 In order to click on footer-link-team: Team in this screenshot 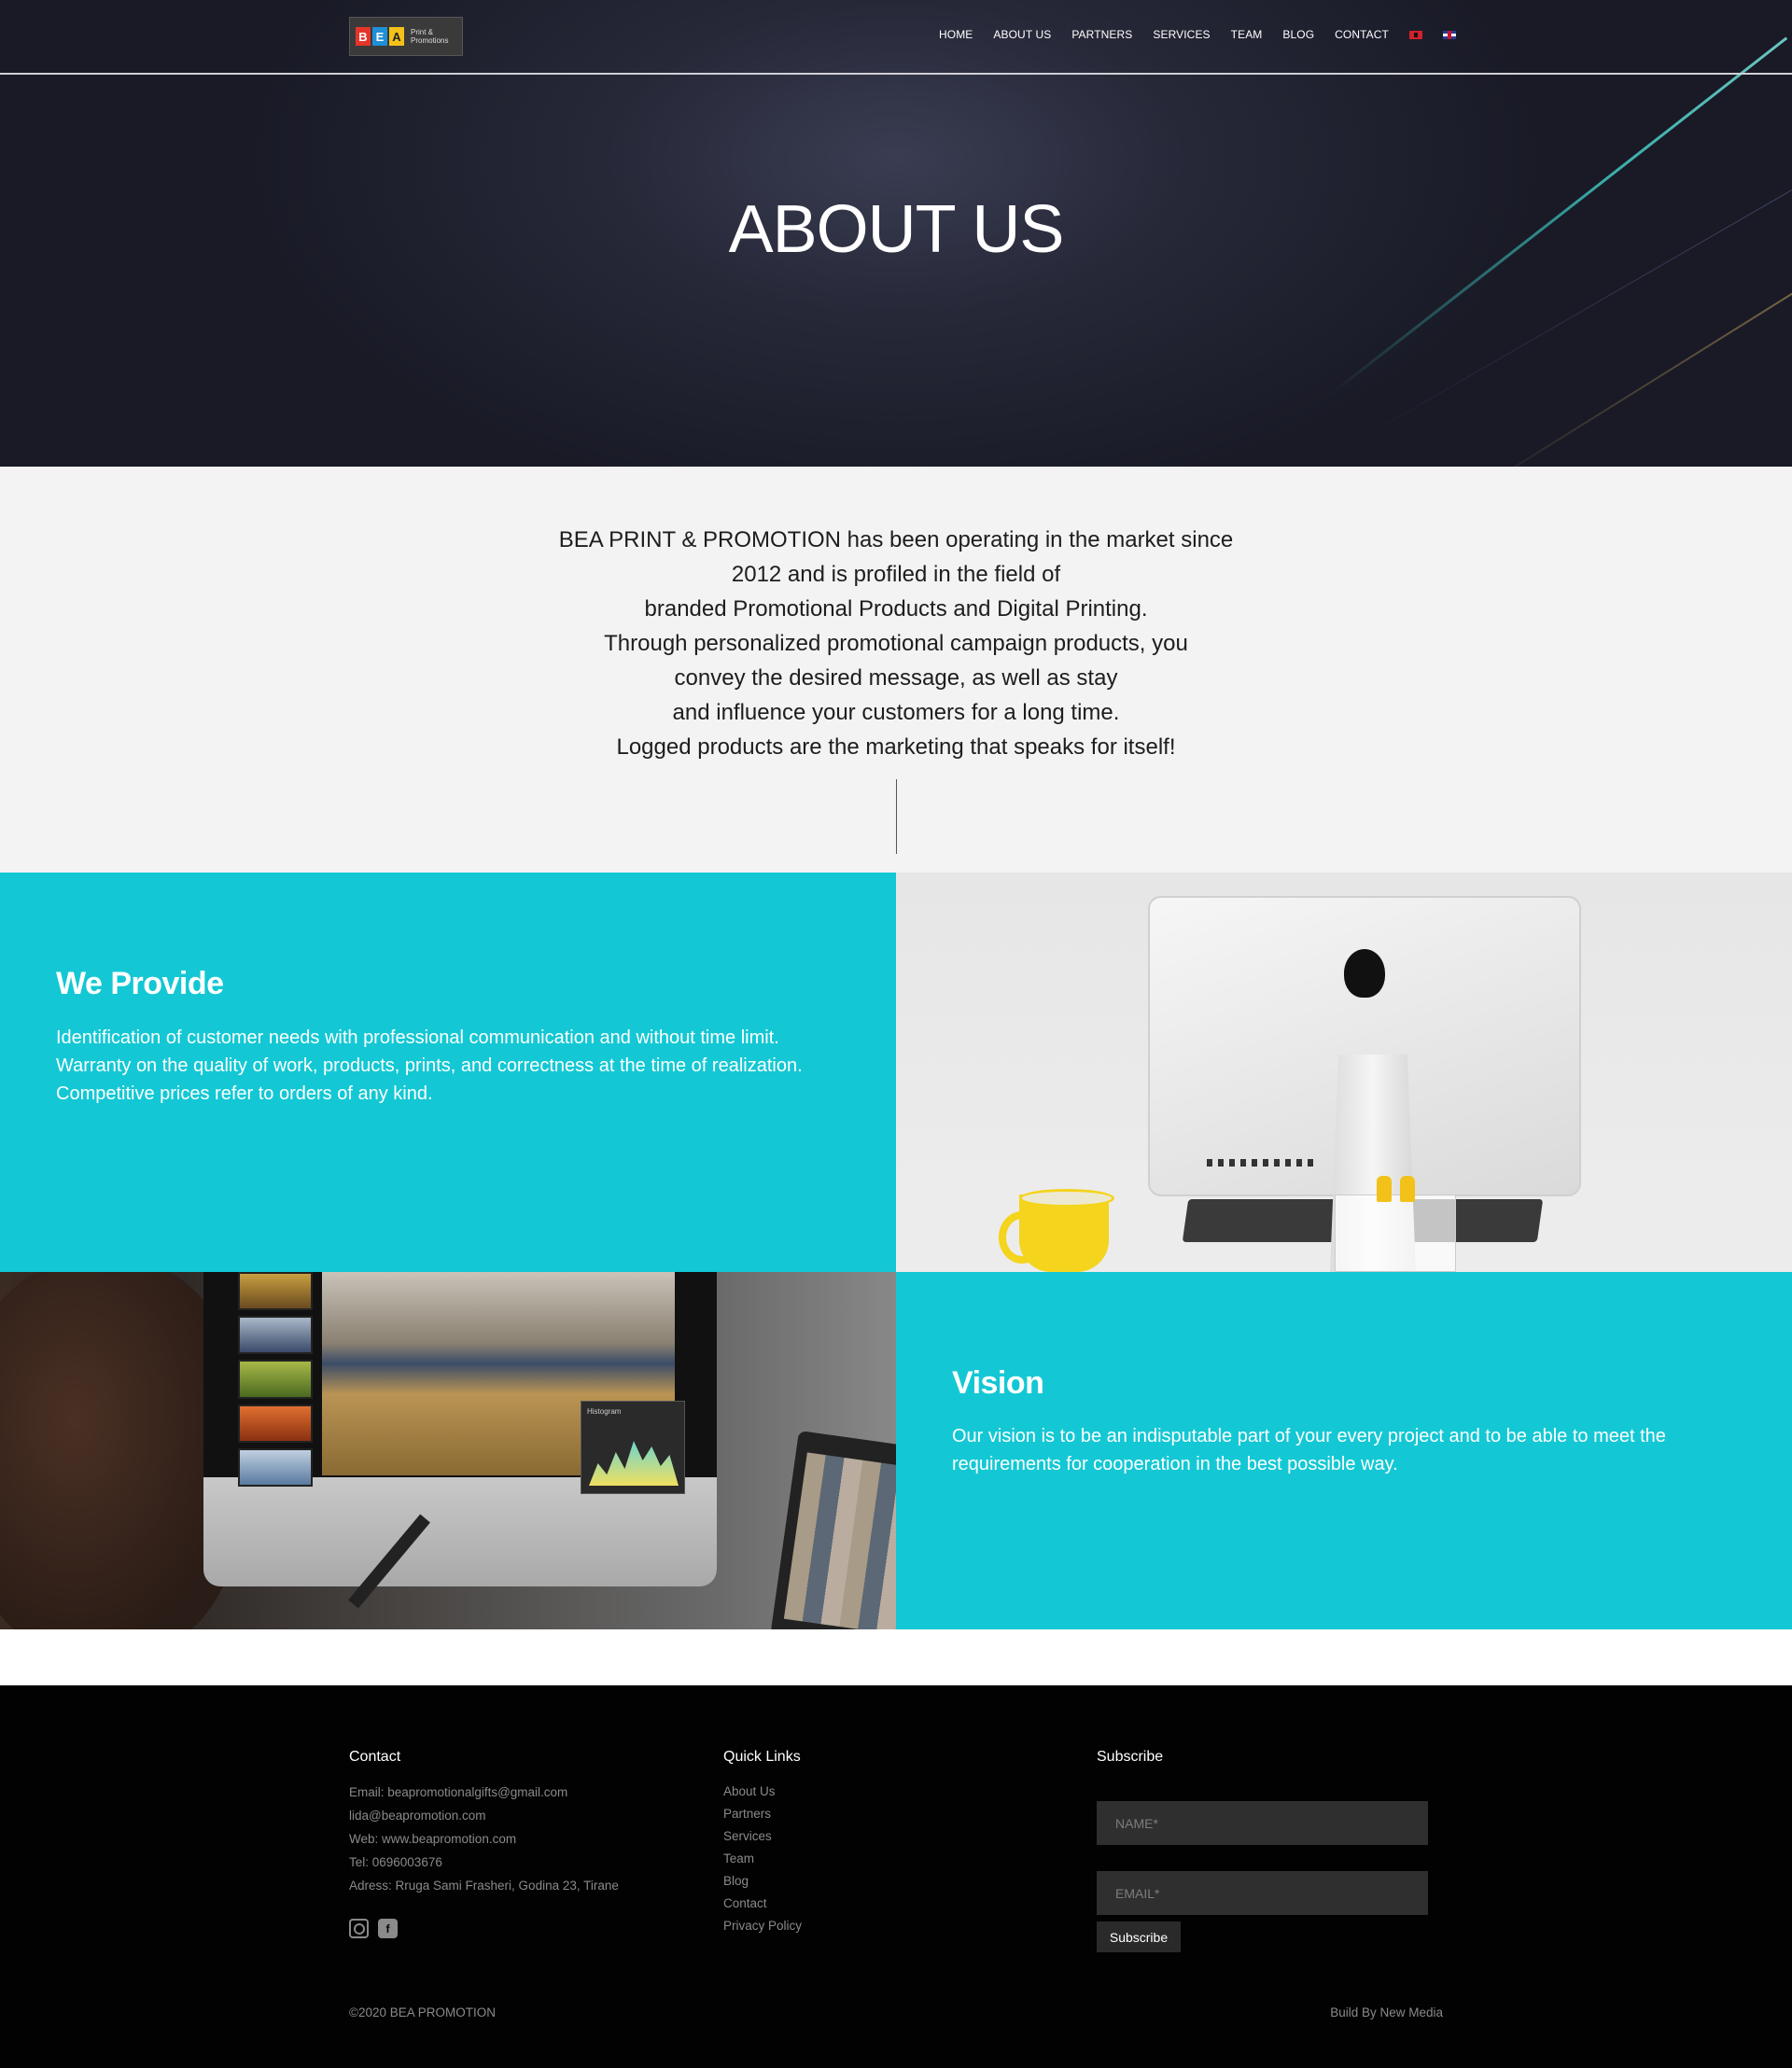, I will do `click(762, 1859)`.